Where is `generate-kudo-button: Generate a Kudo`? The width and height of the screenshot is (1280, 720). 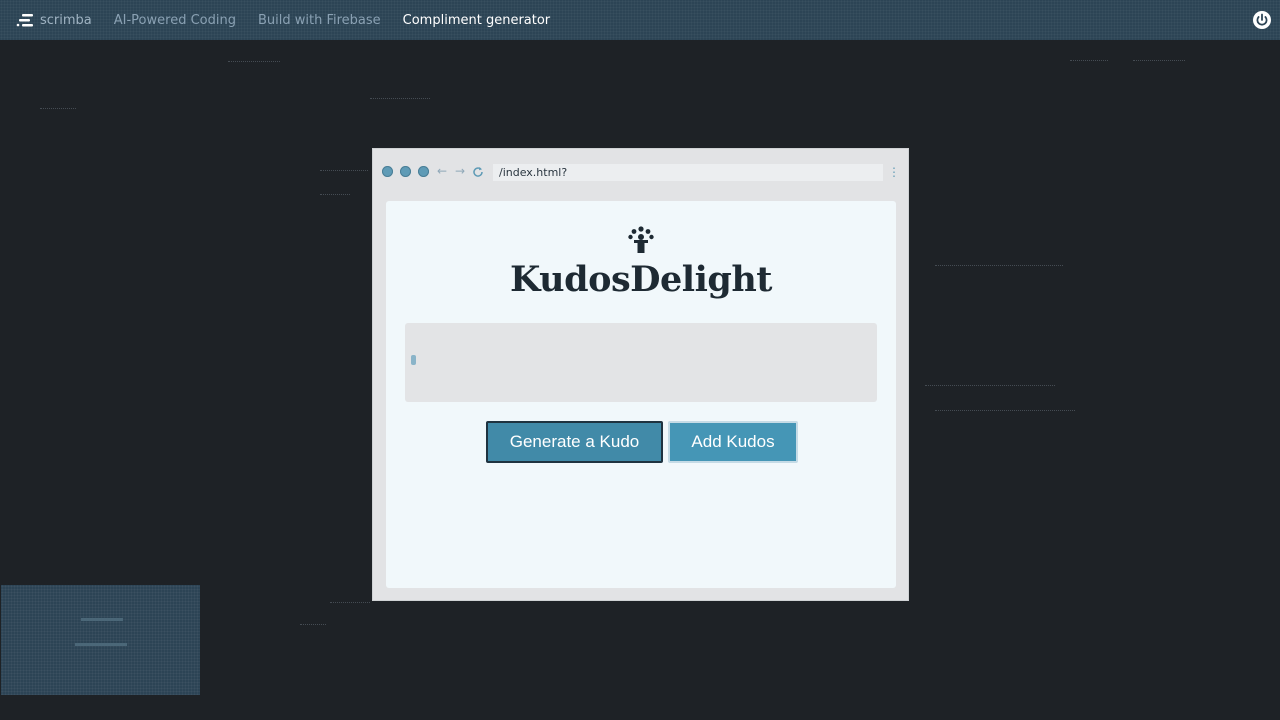
generate-kudo-button: Generate a Kudo is located at coordinates (574, 442).